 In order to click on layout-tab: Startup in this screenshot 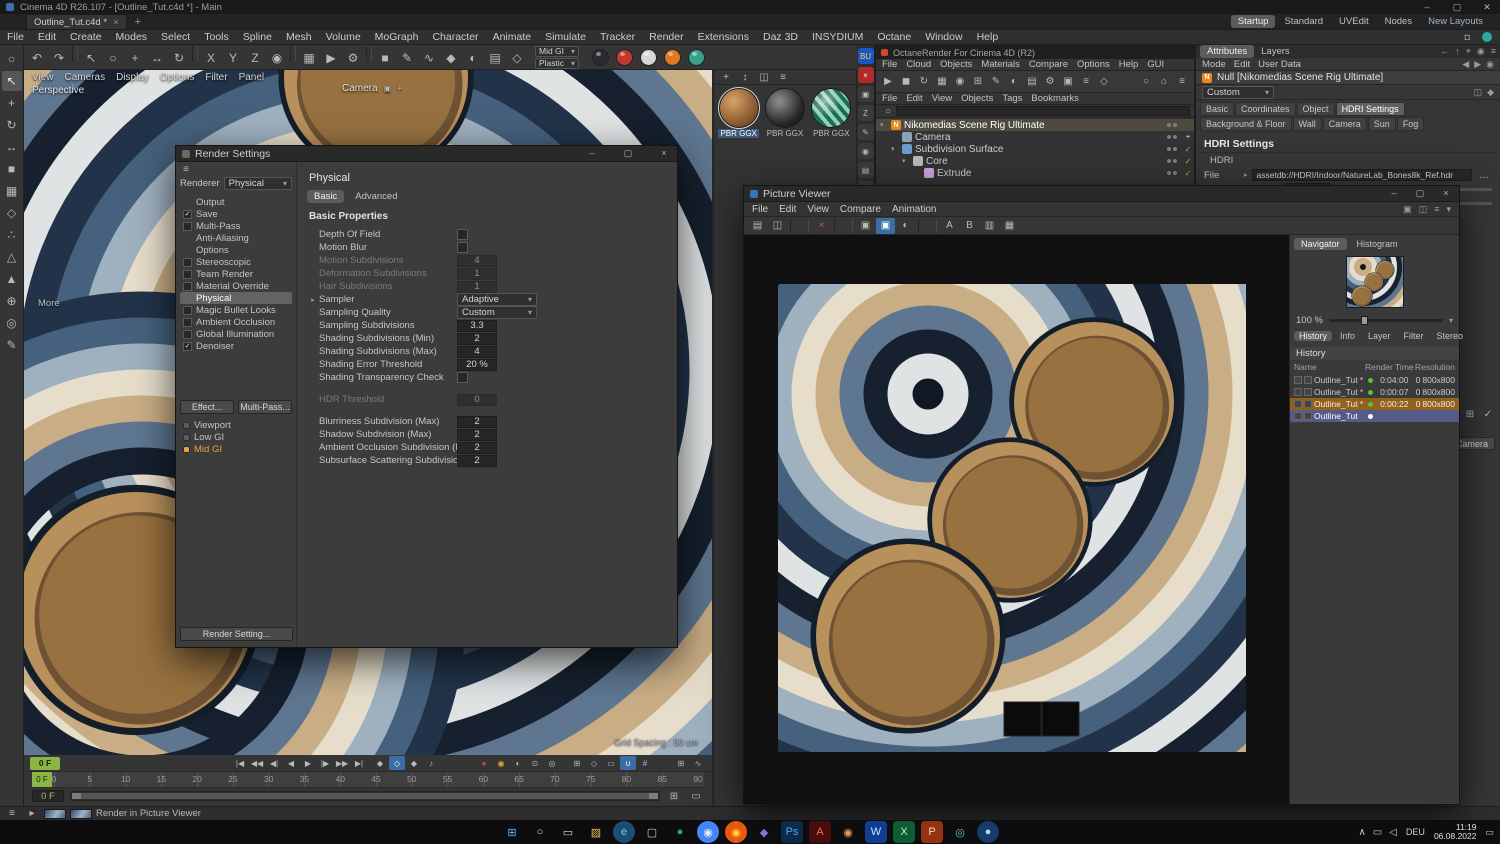, I will do `click(1253, 21)`.